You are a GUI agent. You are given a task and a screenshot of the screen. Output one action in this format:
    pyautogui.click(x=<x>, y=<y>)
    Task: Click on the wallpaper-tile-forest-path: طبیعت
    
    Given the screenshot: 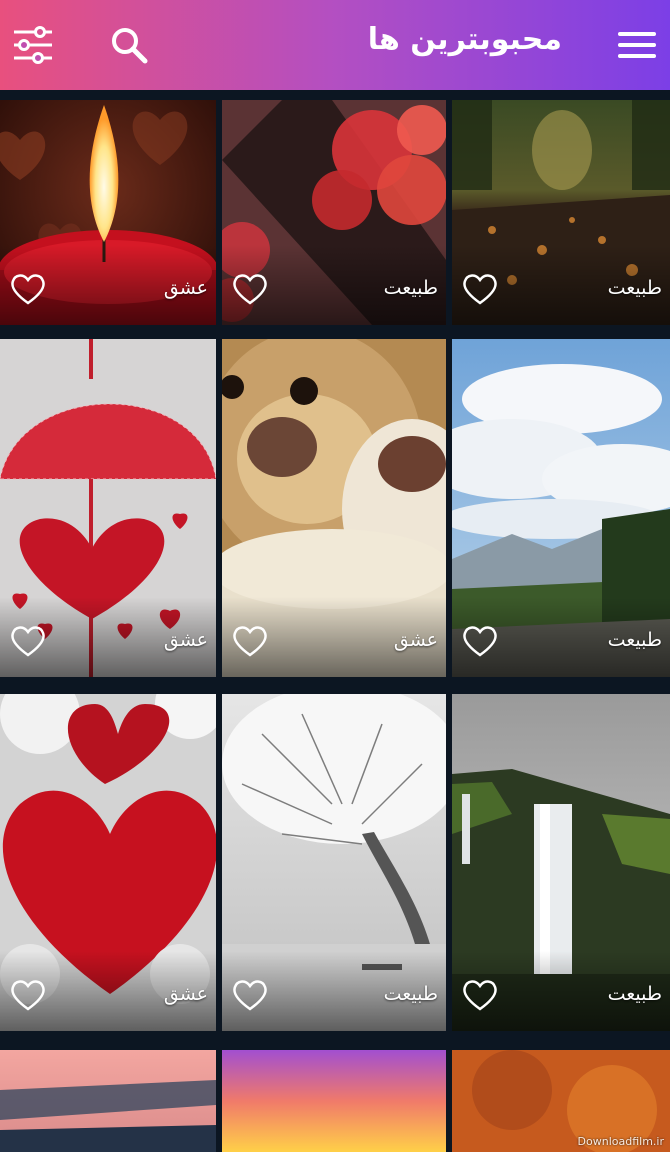 What is the action you would take?
    pyautogui.click(x=561, y=212)
    